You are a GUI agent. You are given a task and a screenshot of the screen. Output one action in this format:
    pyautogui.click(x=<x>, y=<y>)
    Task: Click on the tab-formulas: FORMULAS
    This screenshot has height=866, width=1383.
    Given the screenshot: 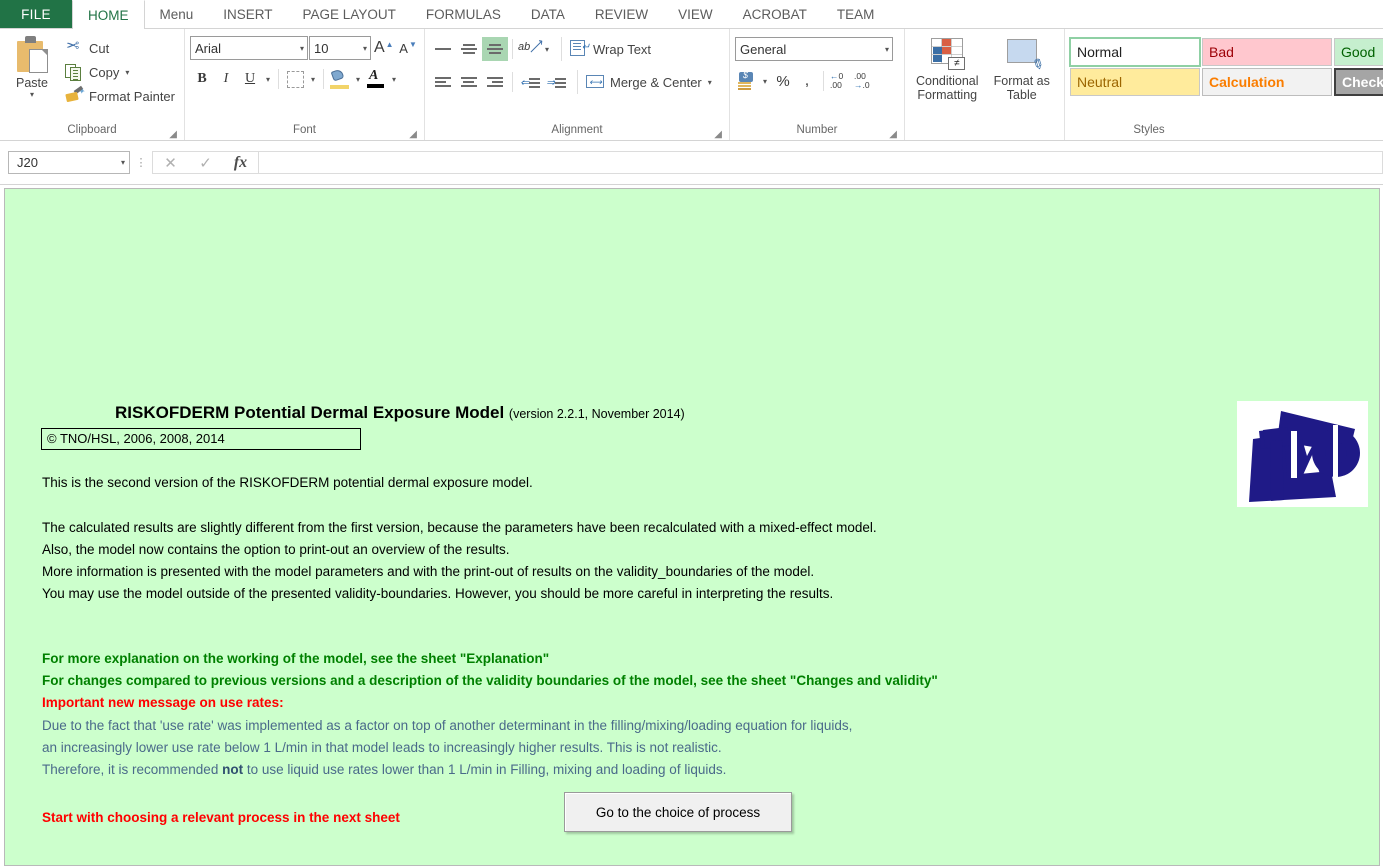 What is the action you would take?
    pyautogui.click(x=463, y=14)
    